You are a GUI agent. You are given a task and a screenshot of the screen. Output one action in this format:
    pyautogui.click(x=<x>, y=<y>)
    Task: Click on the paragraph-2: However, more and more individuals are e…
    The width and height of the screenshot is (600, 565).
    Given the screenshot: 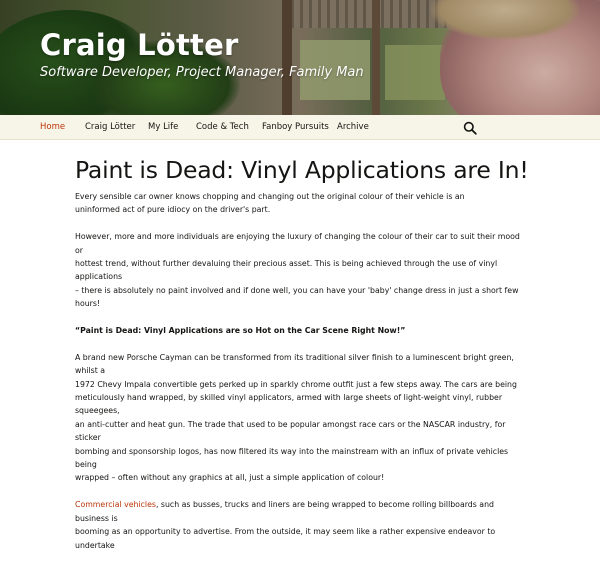 What is the action you would take?
    pyautogui.click(x=300, y=270)
    